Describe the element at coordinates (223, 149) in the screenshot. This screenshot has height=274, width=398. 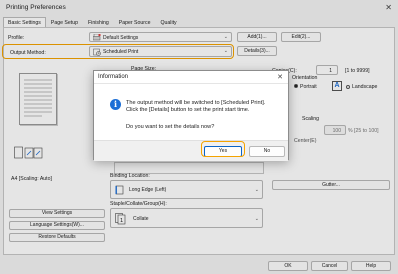
I see `yes-button-highlight` at that location.